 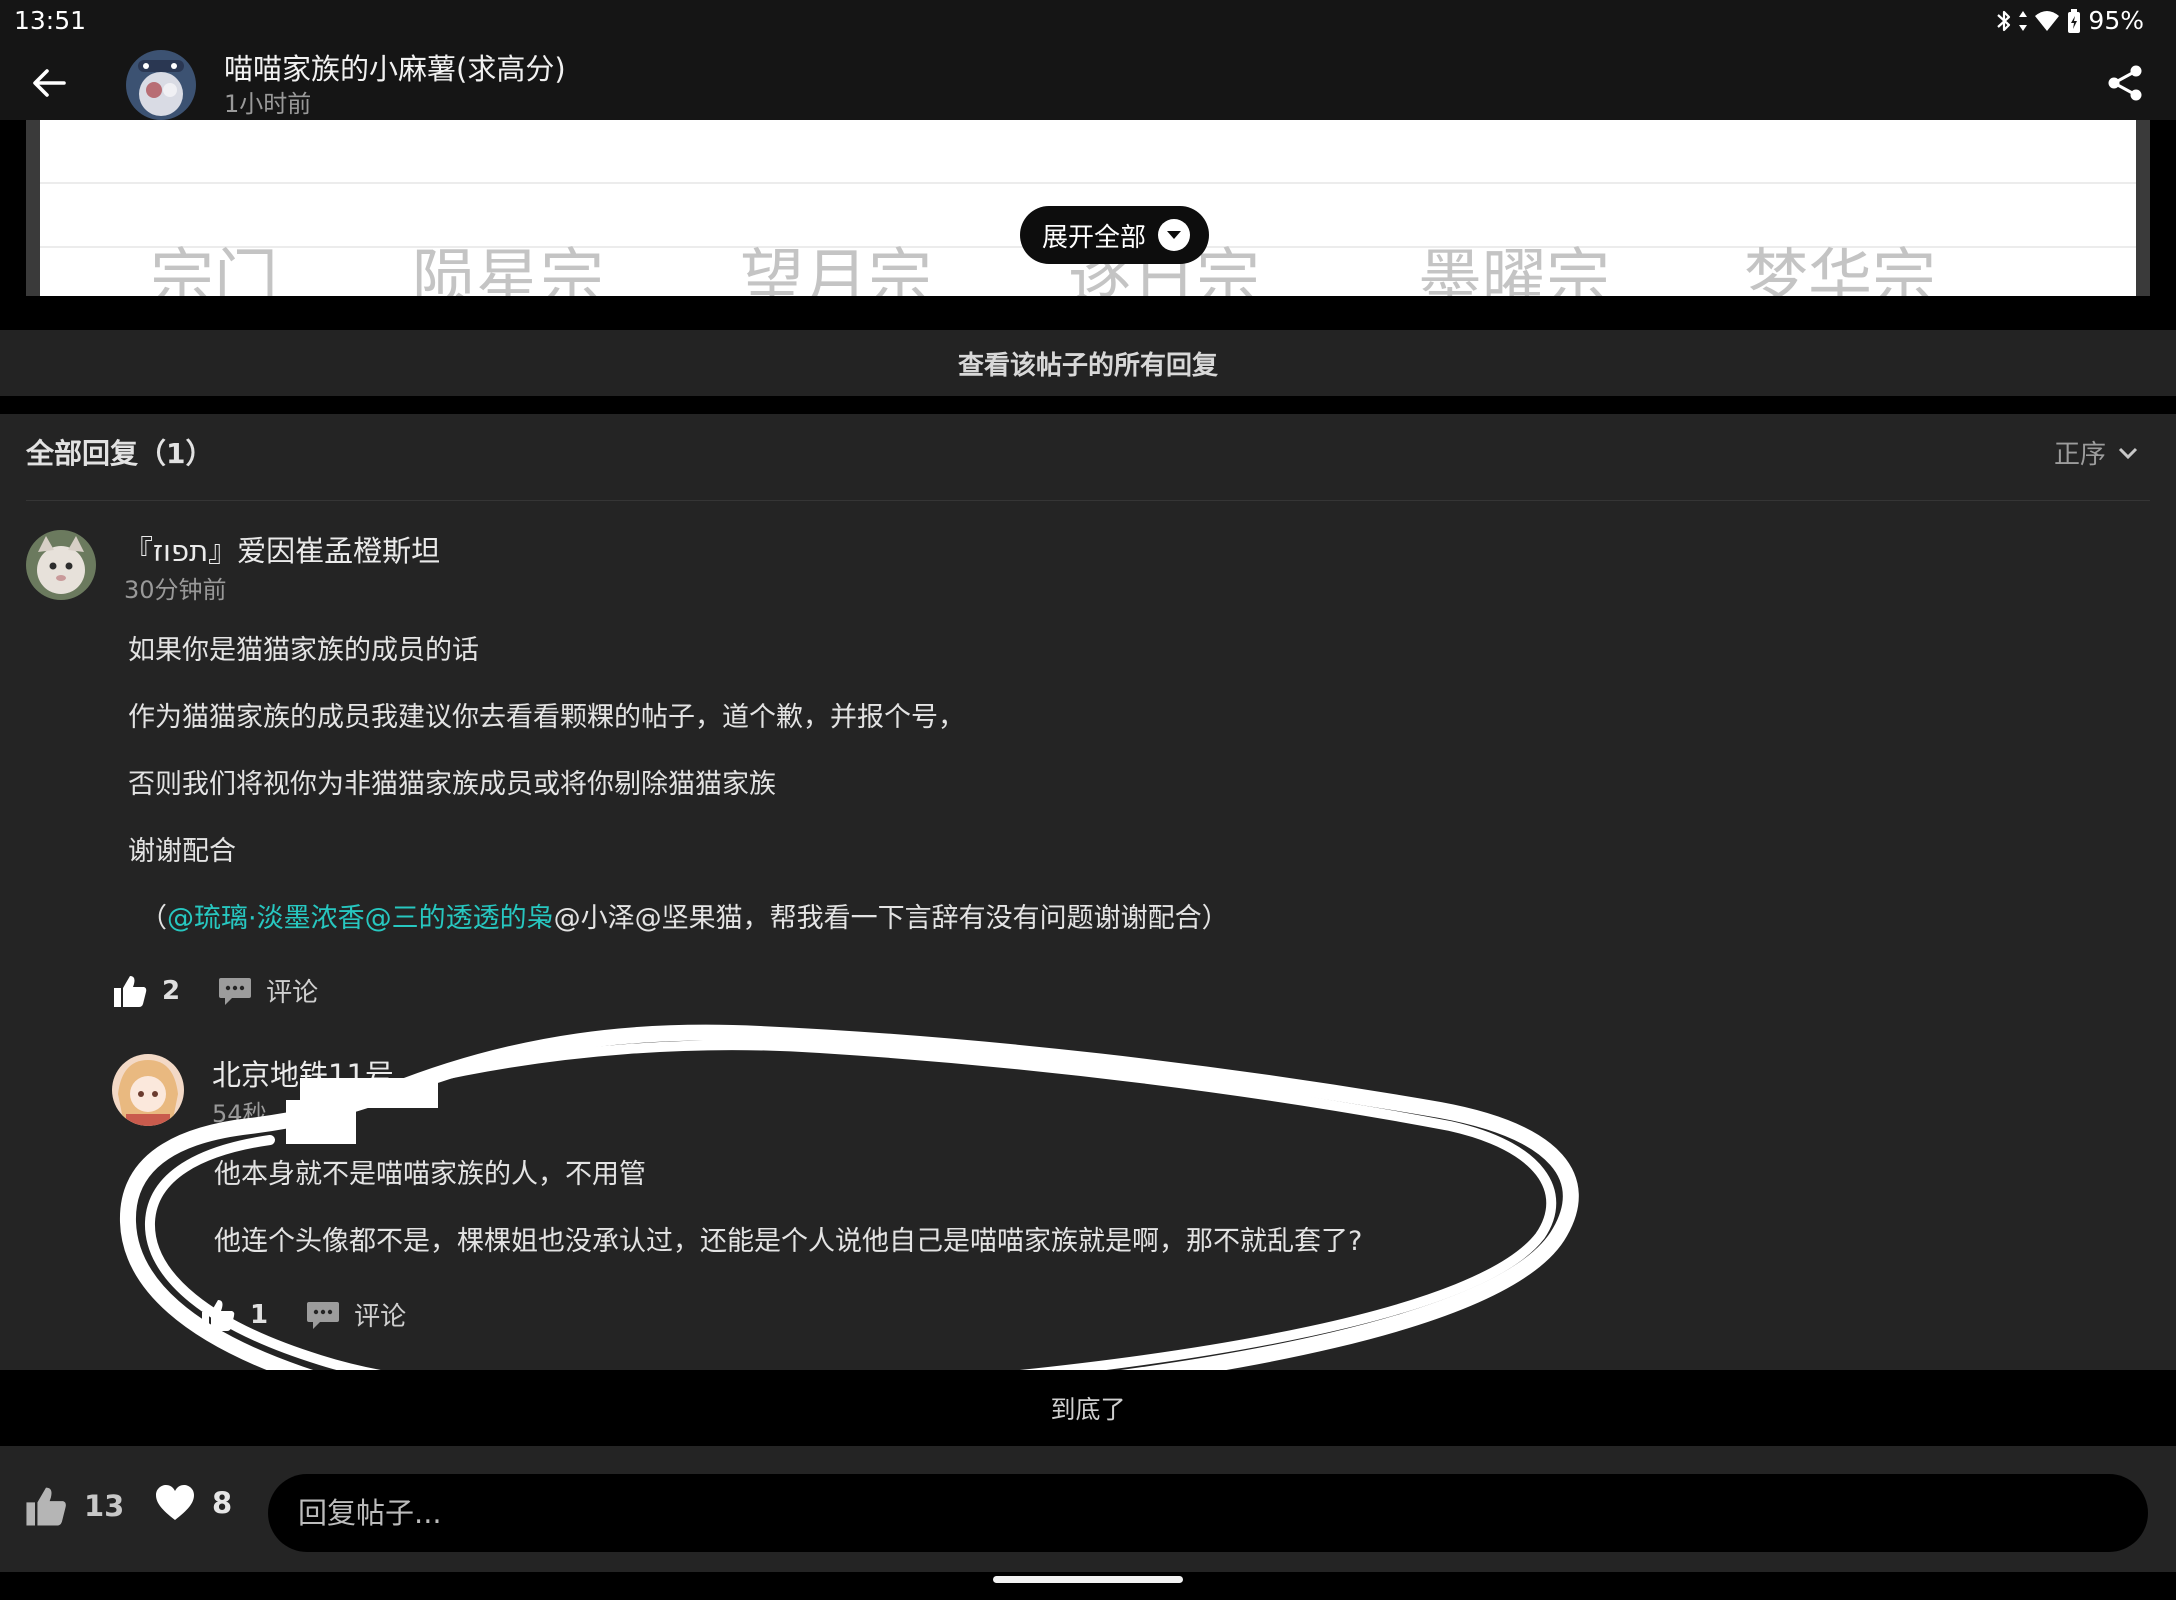 I want to click on replies-header: 全部回复（1） 正序, so click(x=1088, y=457).